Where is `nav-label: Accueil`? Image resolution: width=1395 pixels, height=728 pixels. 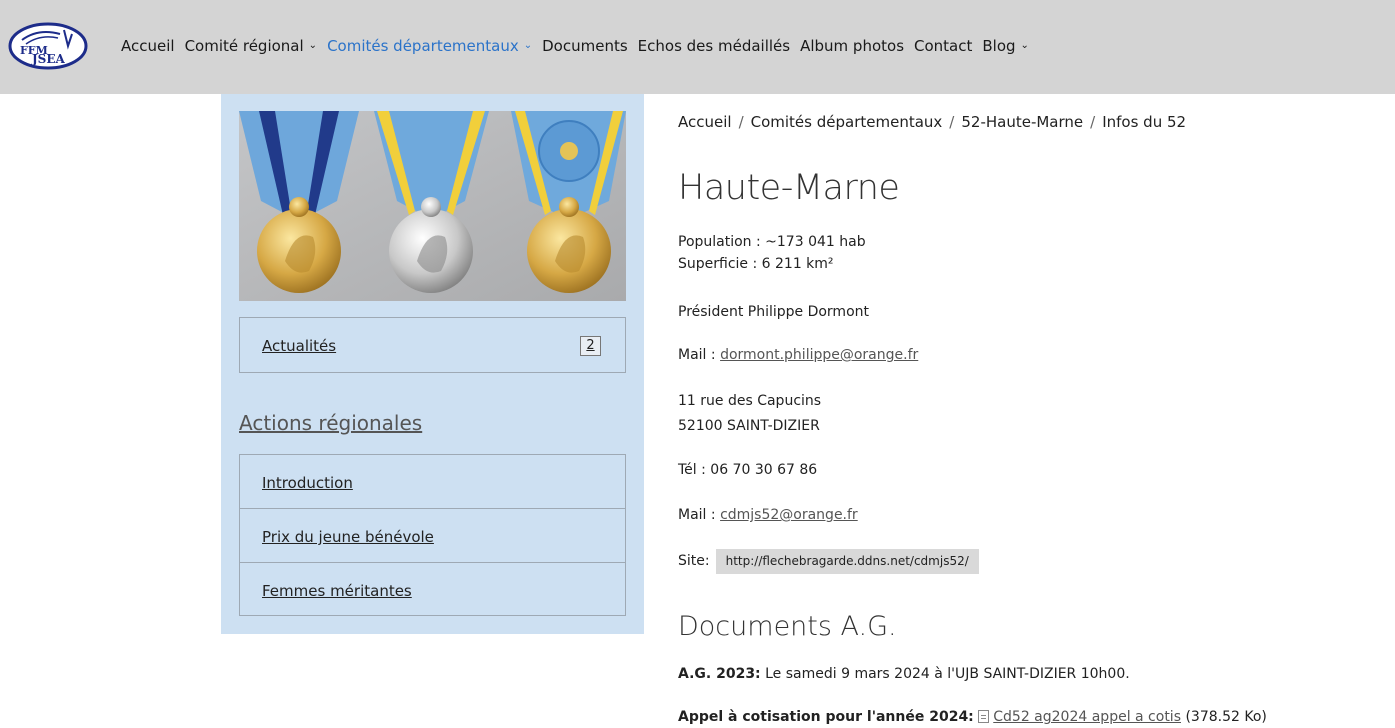 nav-label: Accueil is located at coordinates (148, 46).